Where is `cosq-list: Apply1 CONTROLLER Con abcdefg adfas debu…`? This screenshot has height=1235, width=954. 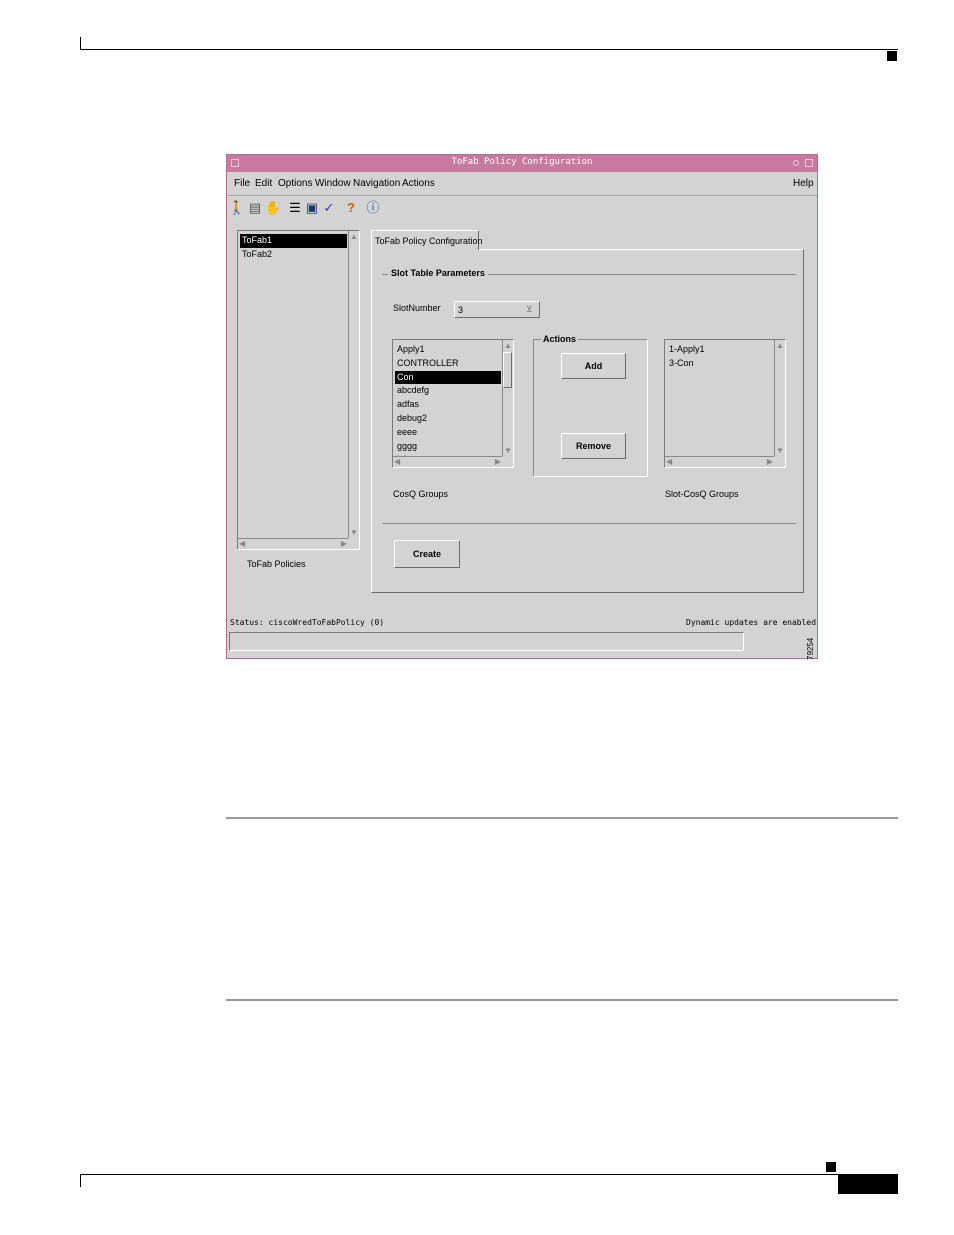
cosq-list: Apply1 CONTROLLER Con abcdefg adfas debu… is located at coordinates (448, 405).